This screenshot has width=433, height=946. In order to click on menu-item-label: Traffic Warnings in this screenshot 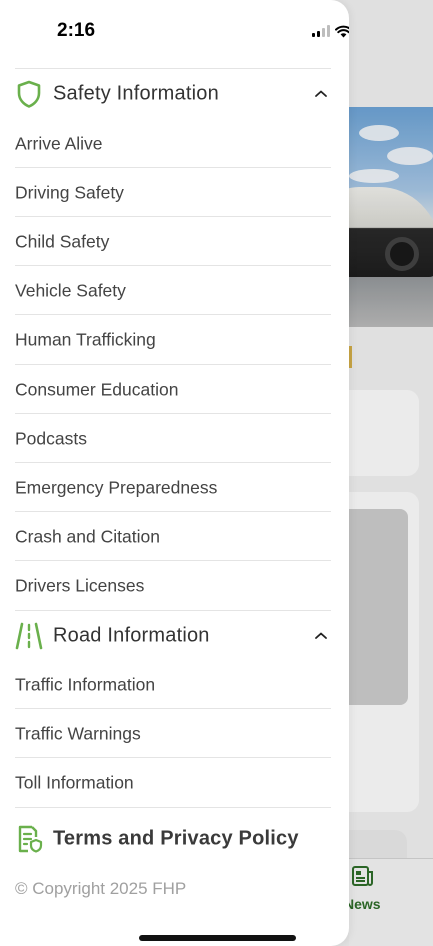, I will do `click(78, 733)`.